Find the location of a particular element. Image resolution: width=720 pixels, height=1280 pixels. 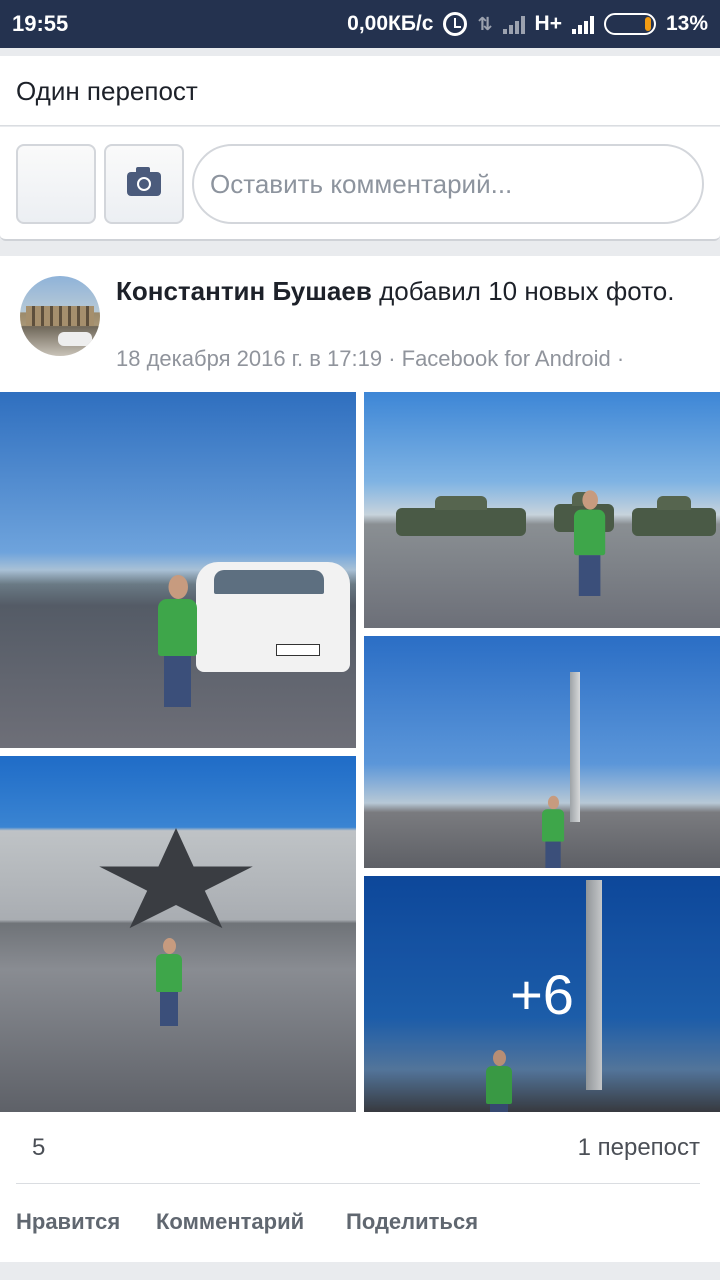

post-headline: Константин Бушаев добавил 10 новых фото. is located at coordinates (406, 291).